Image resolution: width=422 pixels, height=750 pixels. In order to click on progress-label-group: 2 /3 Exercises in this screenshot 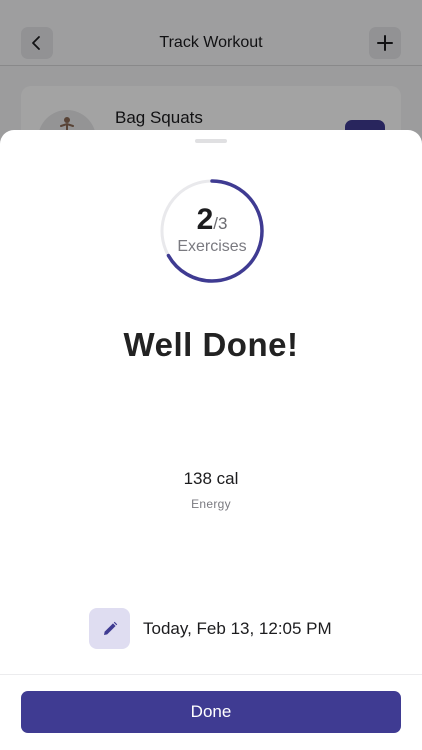, I will do `click(212, 231)`.